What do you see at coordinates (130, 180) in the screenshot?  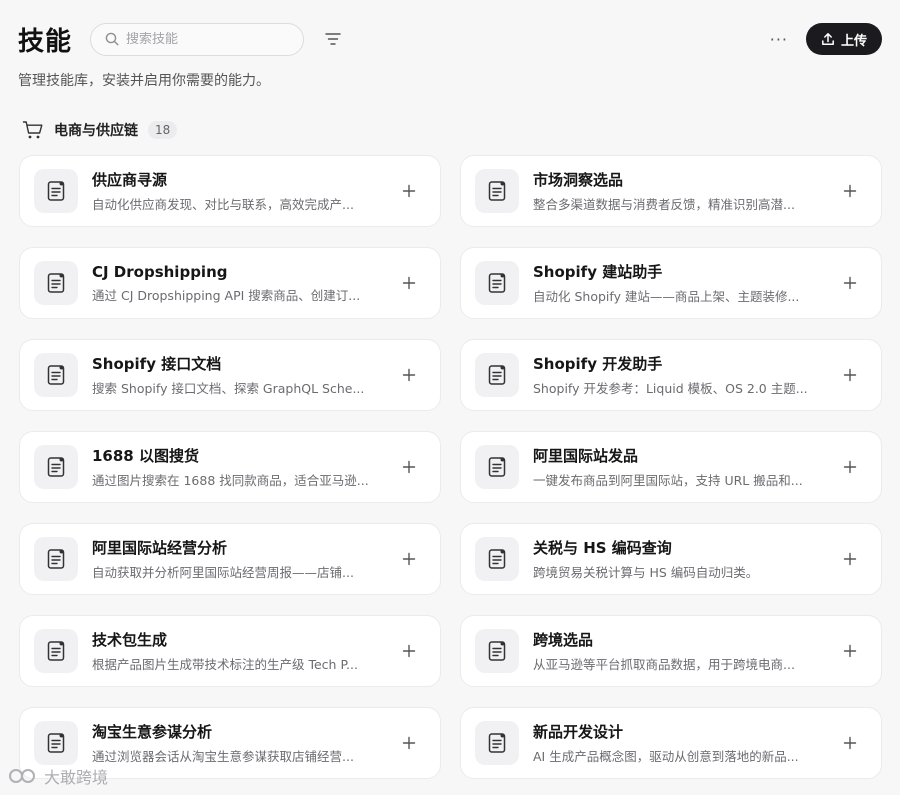 I see `skill-title: 供应商寻源` at bounding box center [130, 180].